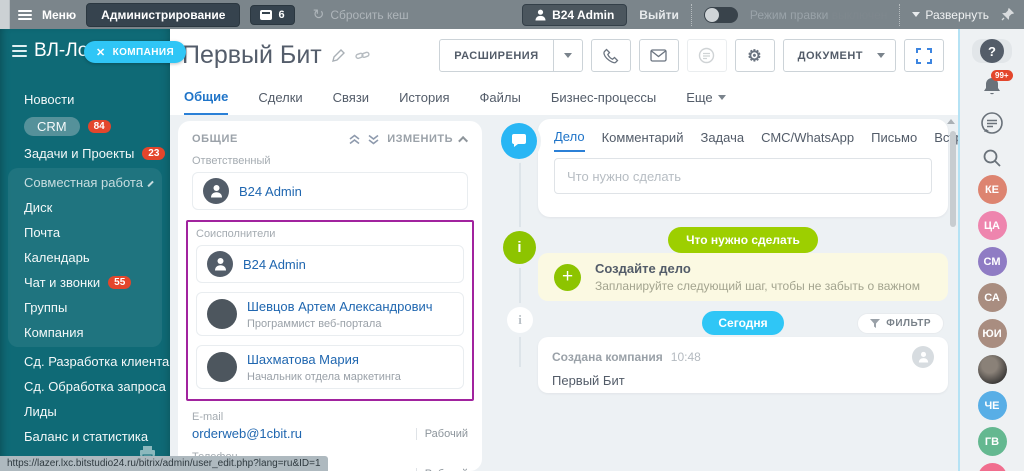 This screenshot has width=1024, height=471. What do you see at coordinates (706, 102) in the screenshot?
I see `tab-more: Еще` at bounding box center [706, 102].